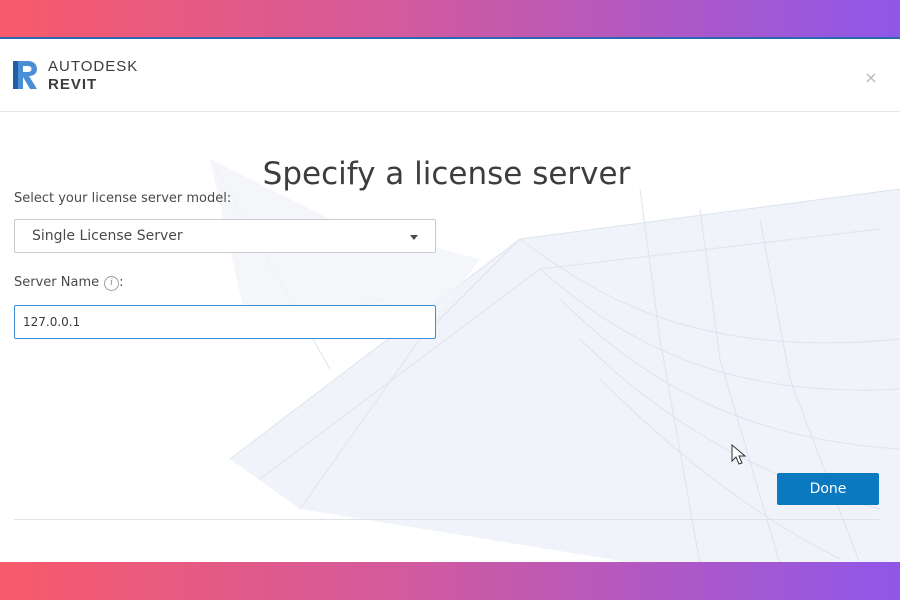  I want to click on server-name-label: Server Name i:, so click(69, 283).